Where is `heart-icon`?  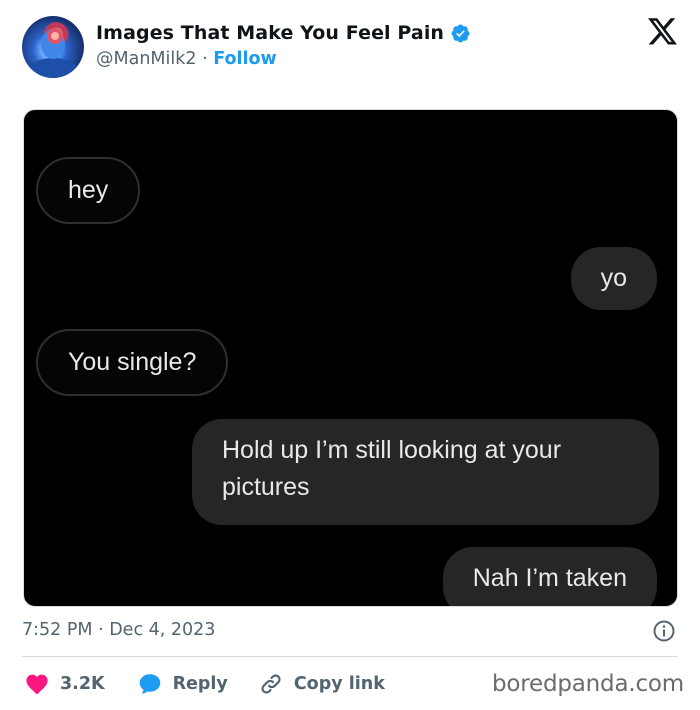 heart-icon is located at coordinates (37, 684).